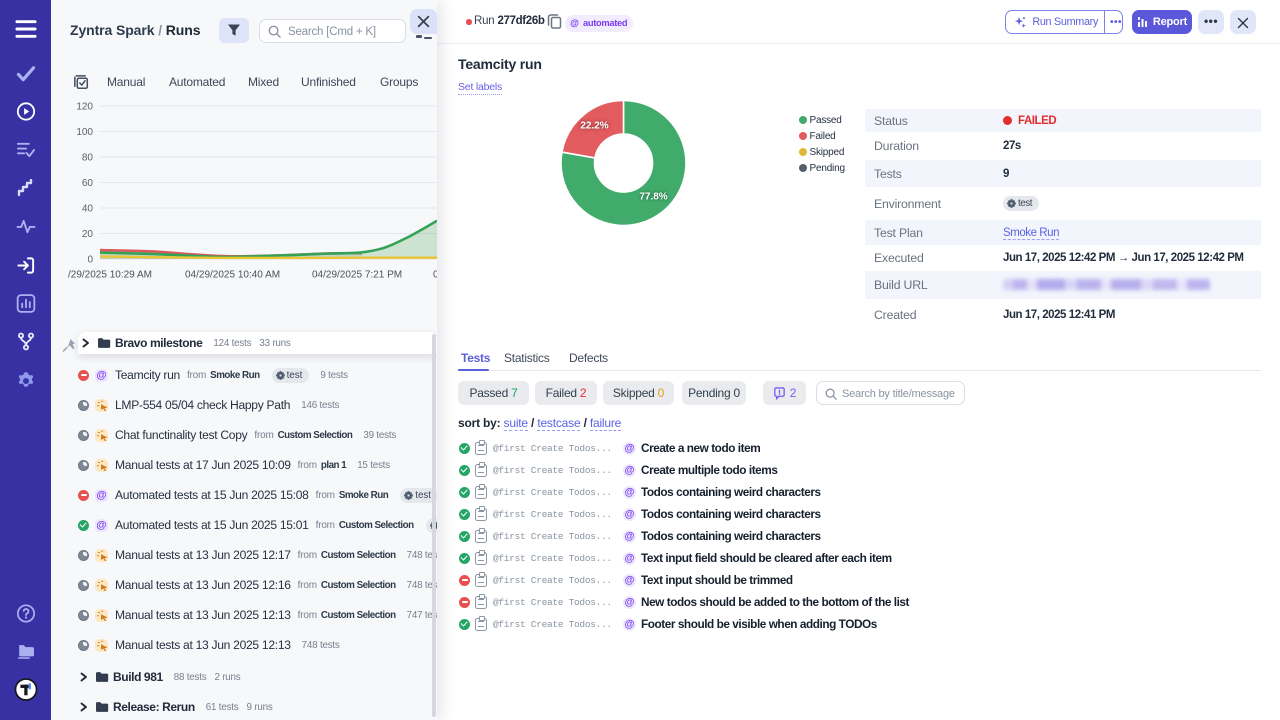  I want to click on svg-text: 100, so click(84, 132).